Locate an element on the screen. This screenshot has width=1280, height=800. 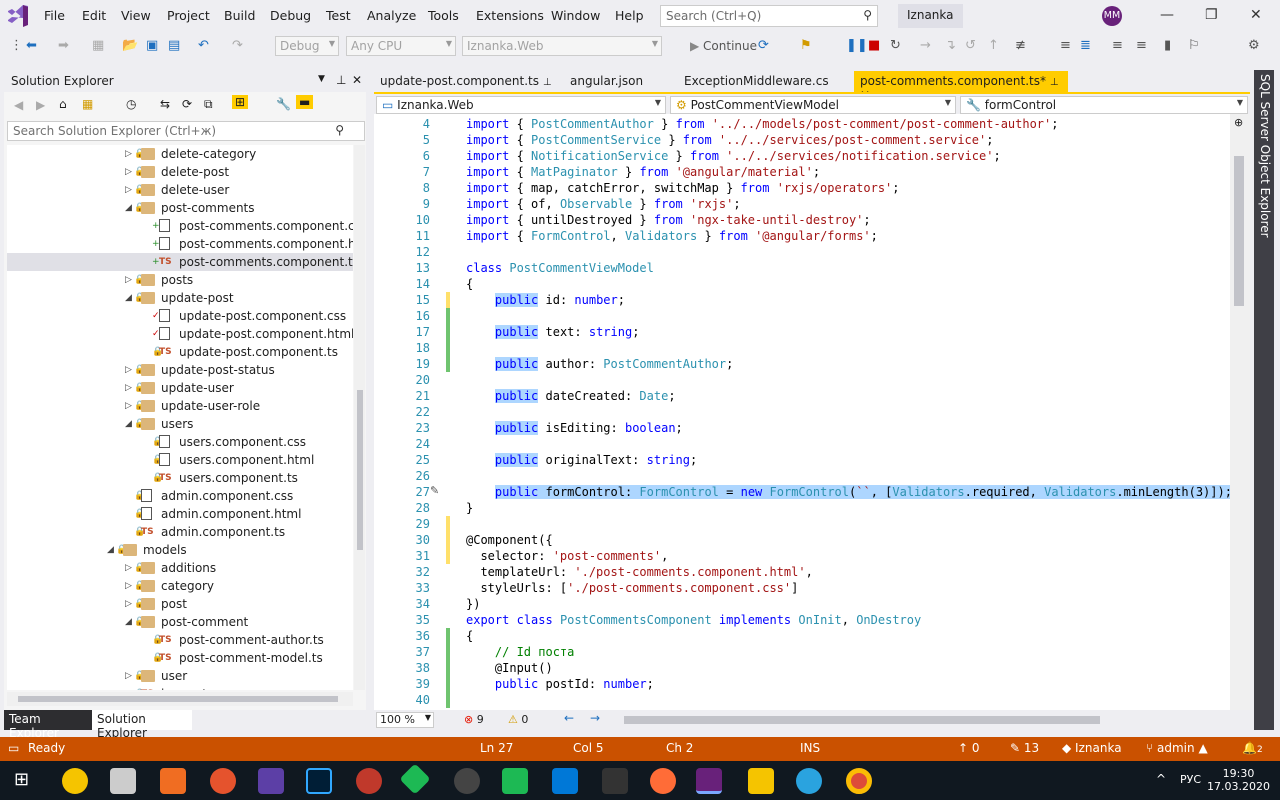
visual-studio-installer-icon is located at coordinates (271, 781).